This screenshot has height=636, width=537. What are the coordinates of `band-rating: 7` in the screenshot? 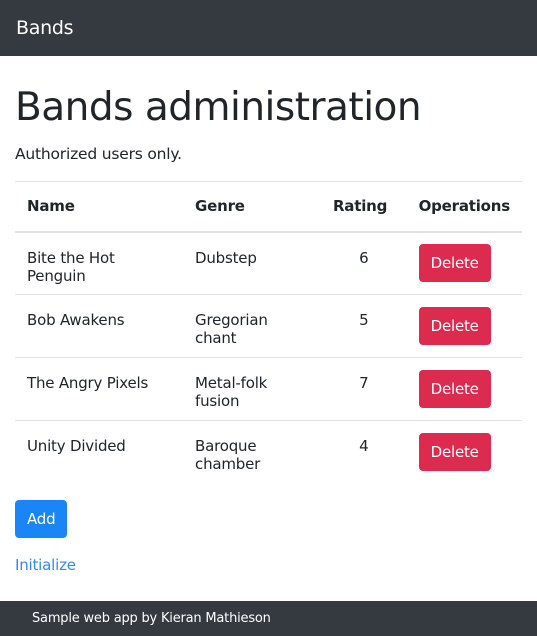 It's located at (363, 389).